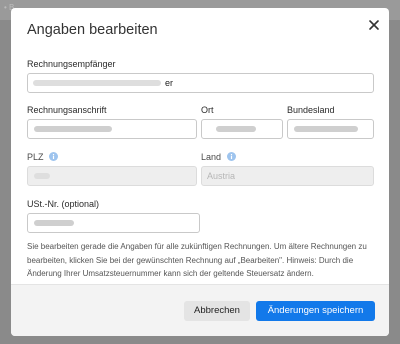 This screenshot has height=344, width=400. Describe the element at coordinates (92, 30) in the screenshot. I see `dialog-title: Angaben bearbeiten` at that location.